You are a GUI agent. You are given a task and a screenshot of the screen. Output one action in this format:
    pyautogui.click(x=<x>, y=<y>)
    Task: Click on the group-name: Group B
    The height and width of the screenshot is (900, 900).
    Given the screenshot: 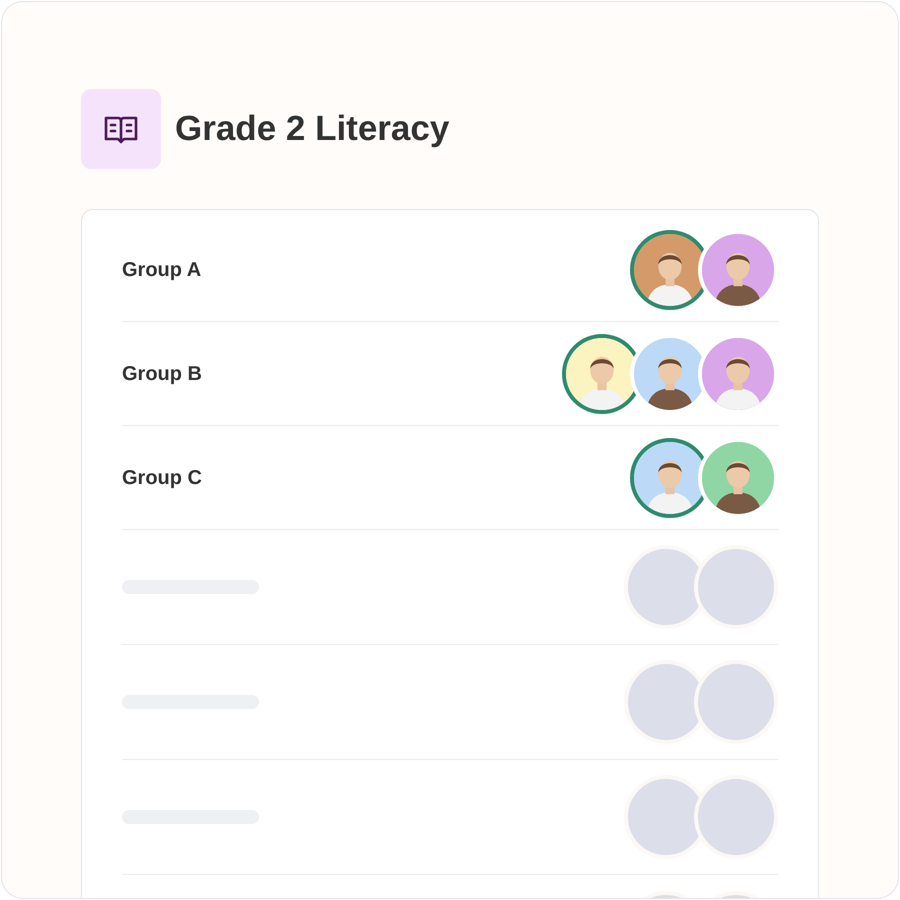 What is the action you would take?
    pyautogui.click(x=162, y=374)
    